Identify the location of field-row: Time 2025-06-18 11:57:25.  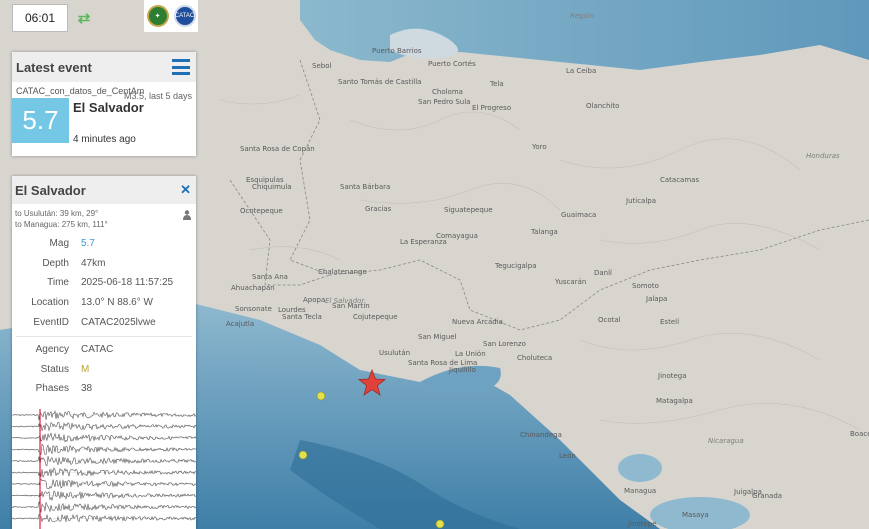
(104, 283).